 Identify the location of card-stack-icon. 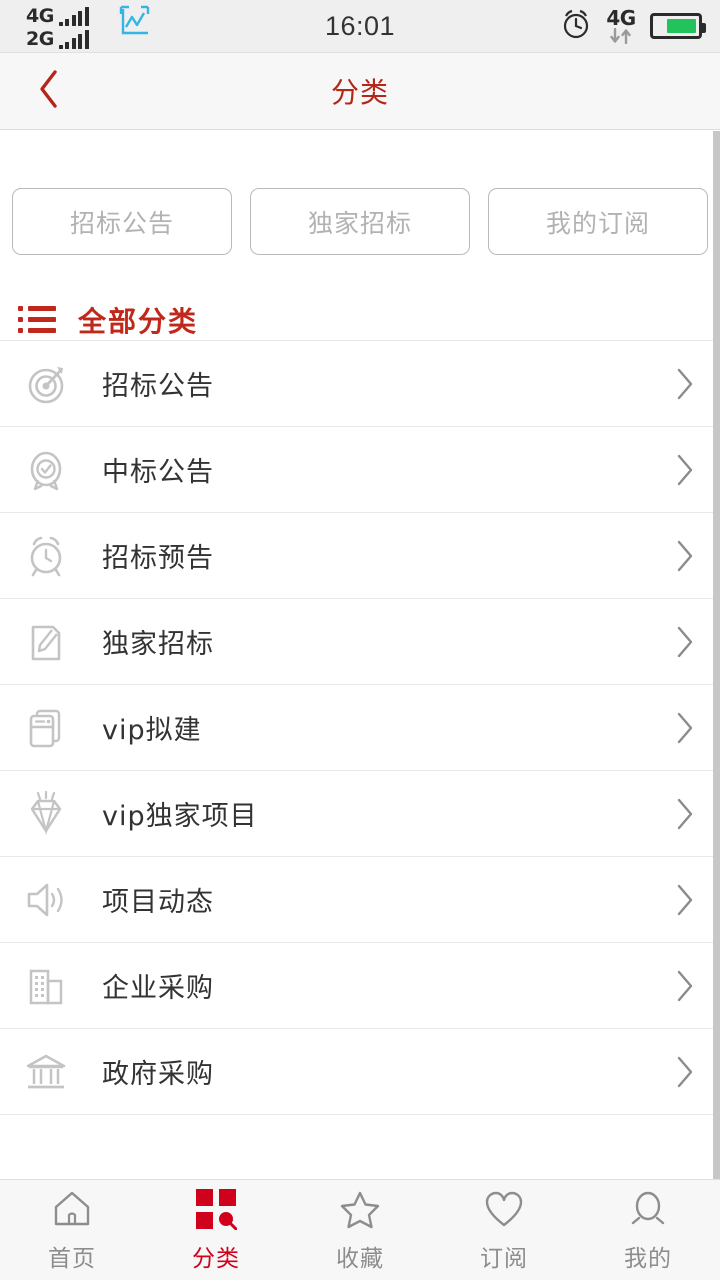
(46, 728).